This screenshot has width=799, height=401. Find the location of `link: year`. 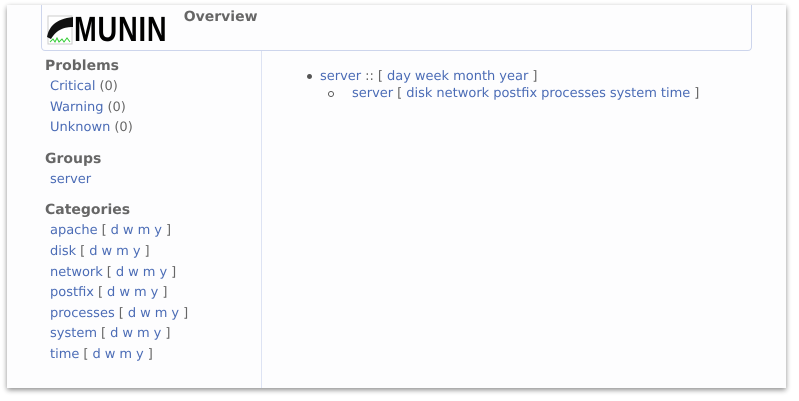

link: year is located at coordinates (513, 76).